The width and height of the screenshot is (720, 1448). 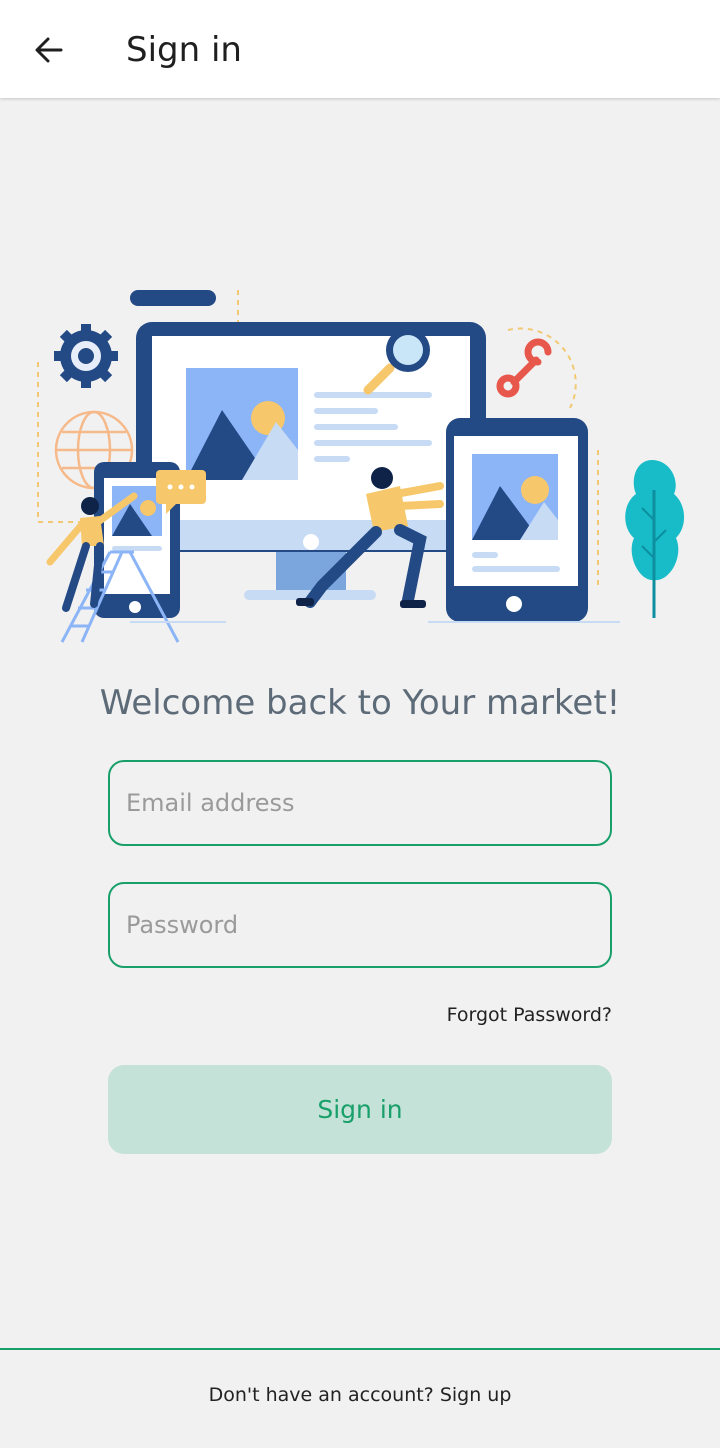 I want to click on email-field, so click(x=360, y=803).